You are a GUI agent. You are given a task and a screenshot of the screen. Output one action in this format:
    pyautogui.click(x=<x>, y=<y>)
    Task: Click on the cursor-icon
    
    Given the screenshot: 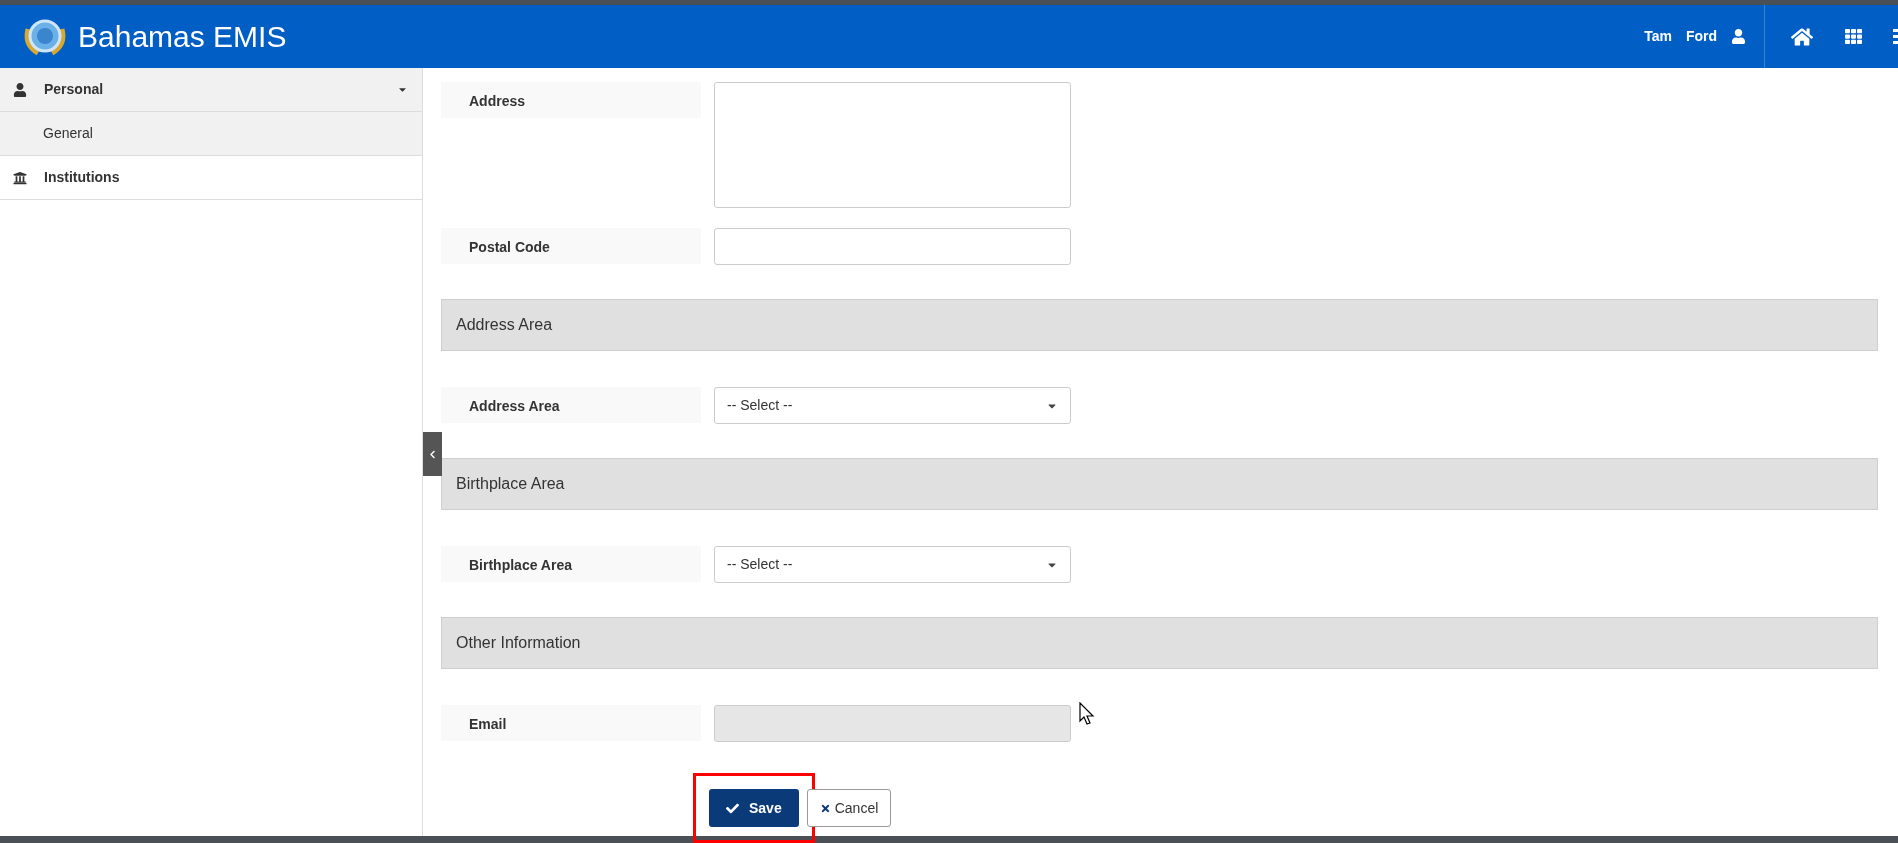 What is the action you would take?
    pyautogui.click(x=1087, y=714)
    